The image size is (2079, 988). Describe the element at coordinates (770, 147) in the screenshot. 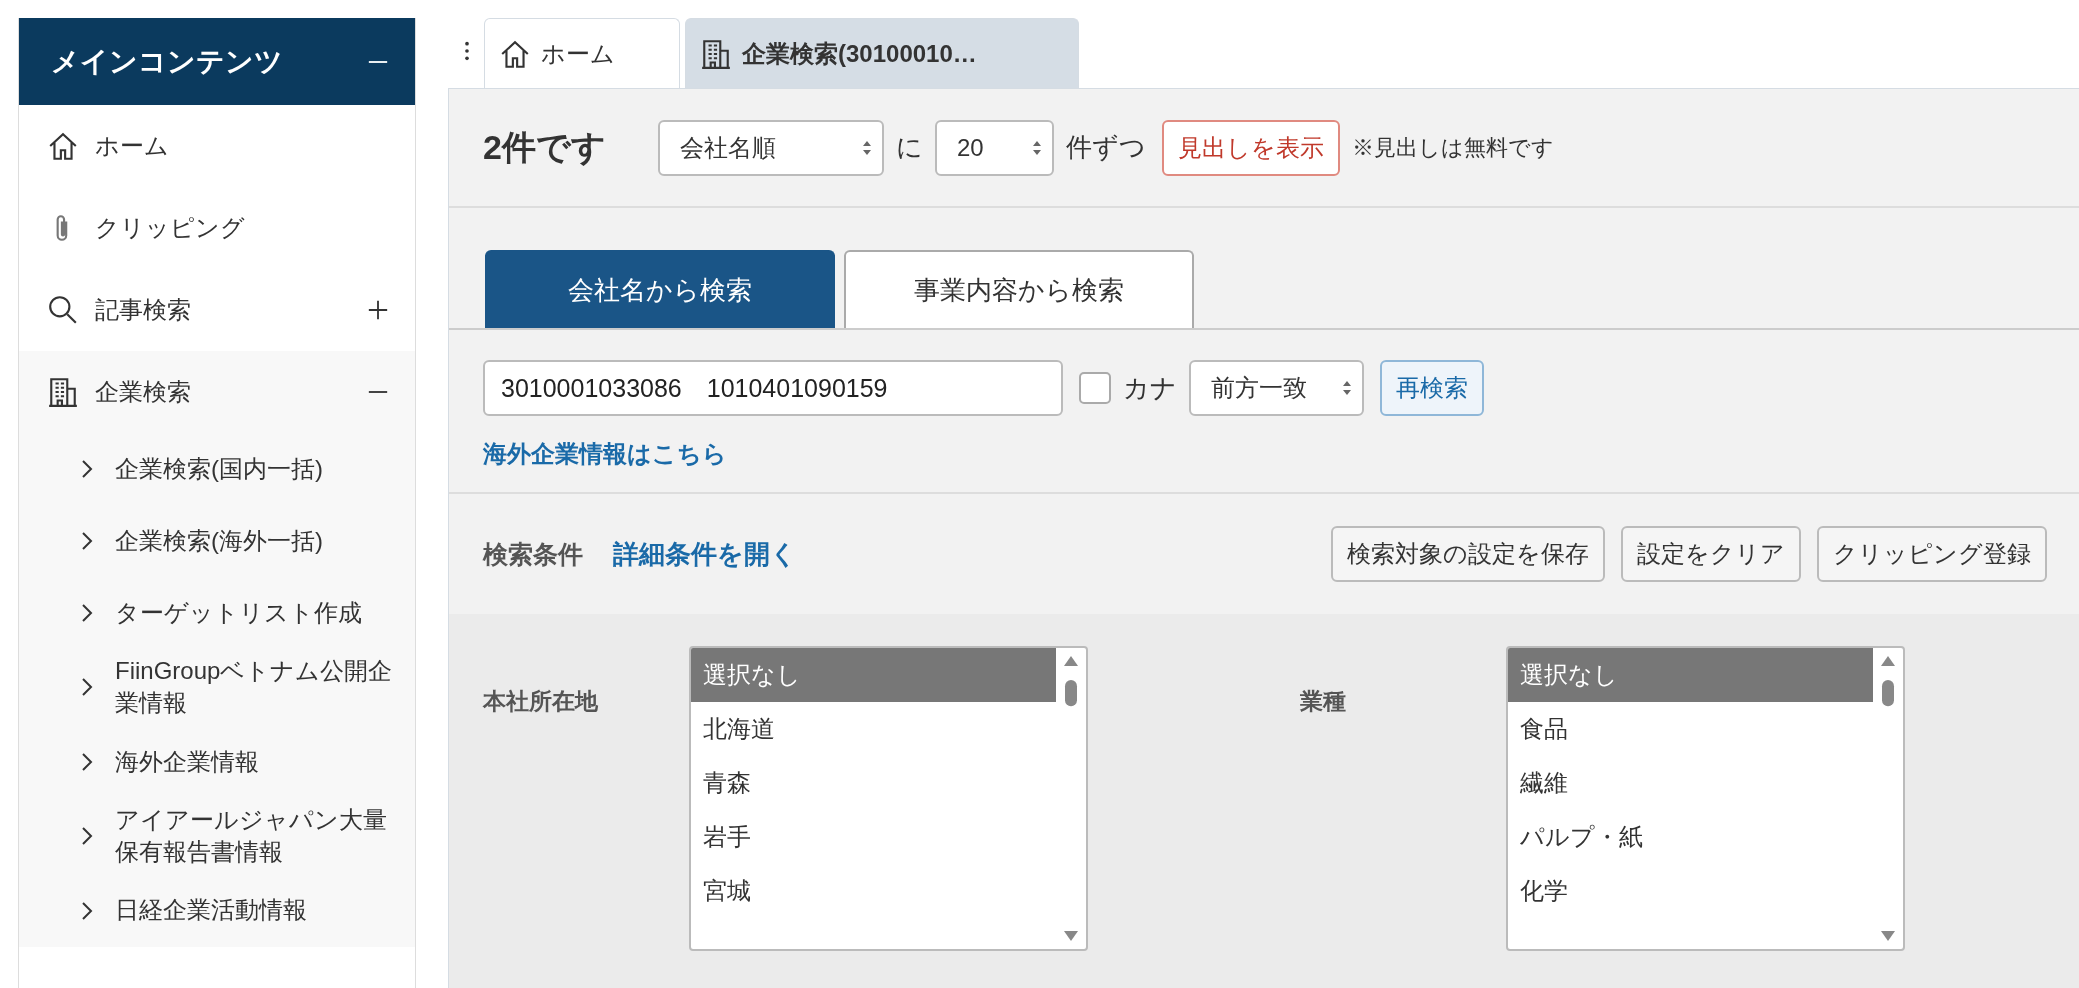

I see `sort-select: 会社名順` at that location.